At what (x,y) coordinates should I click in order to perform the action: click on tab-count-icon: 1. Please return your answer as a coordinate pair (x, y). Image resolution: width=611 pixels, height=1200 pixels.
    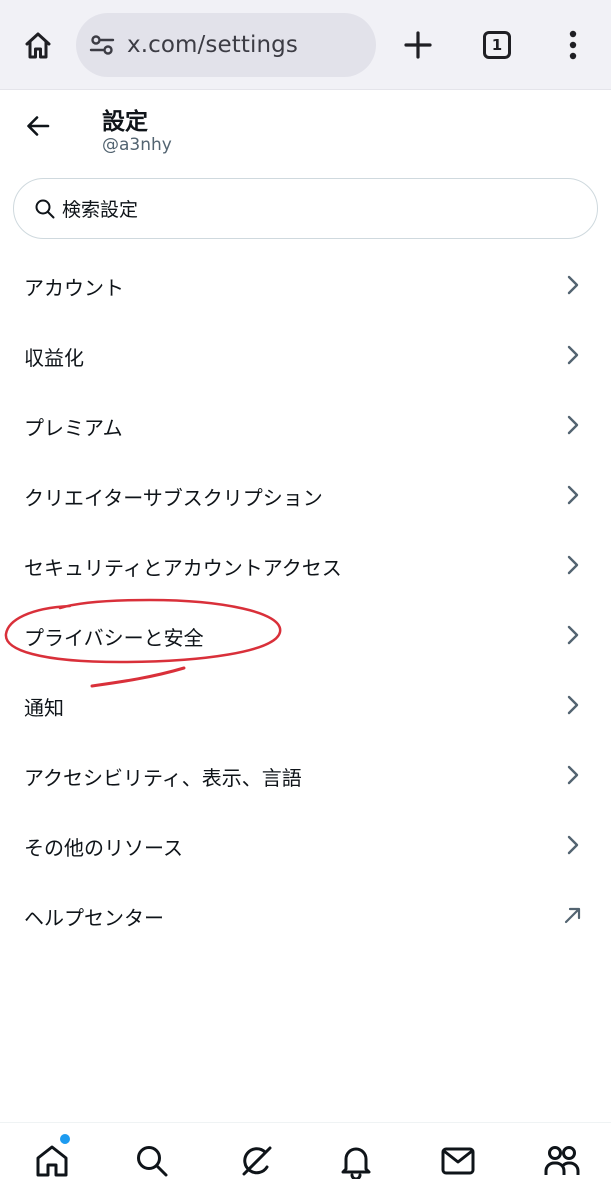
    Looking at the image, I should click on (497, 45).